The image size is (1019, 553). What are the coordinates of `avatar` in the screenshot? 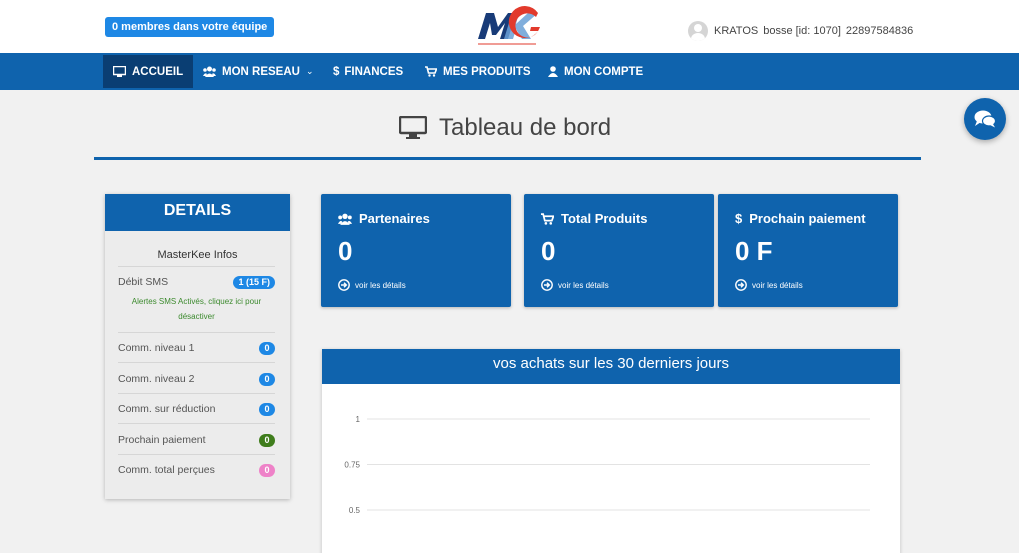 It's located at (698, 31).